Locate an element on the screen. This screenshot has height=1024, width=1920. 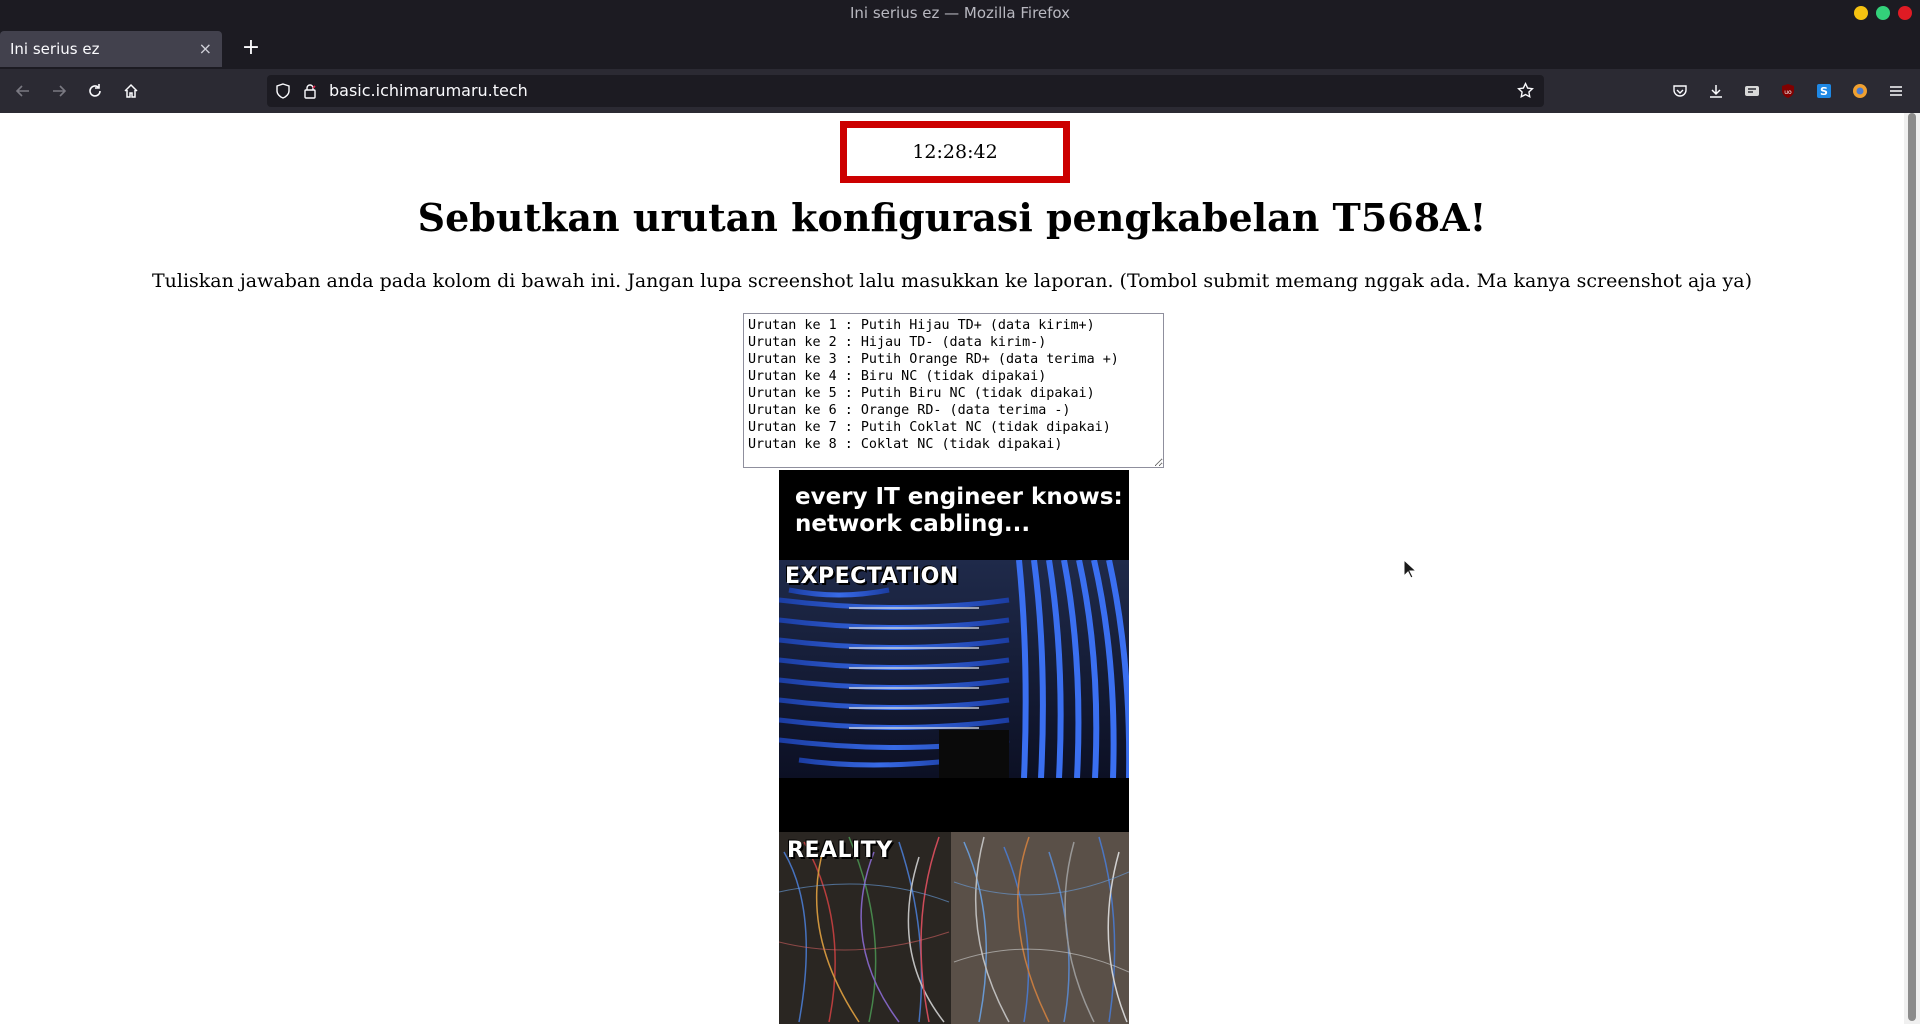
extension-avatar-icon is located at coordinates (1860, 91).